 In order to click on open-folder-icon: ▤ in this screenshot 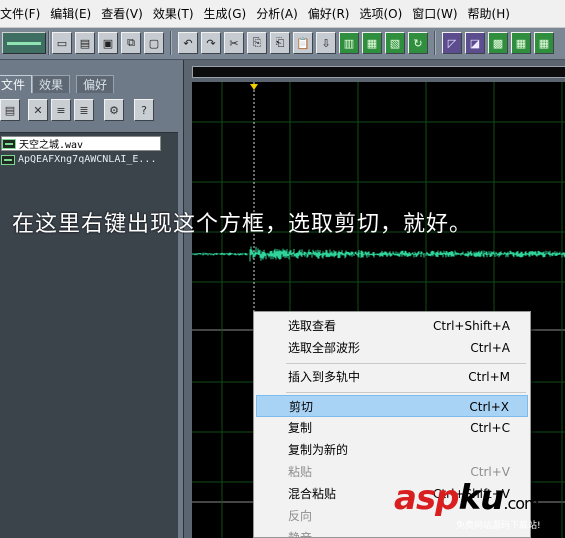, I will do `click(85, 43)`.